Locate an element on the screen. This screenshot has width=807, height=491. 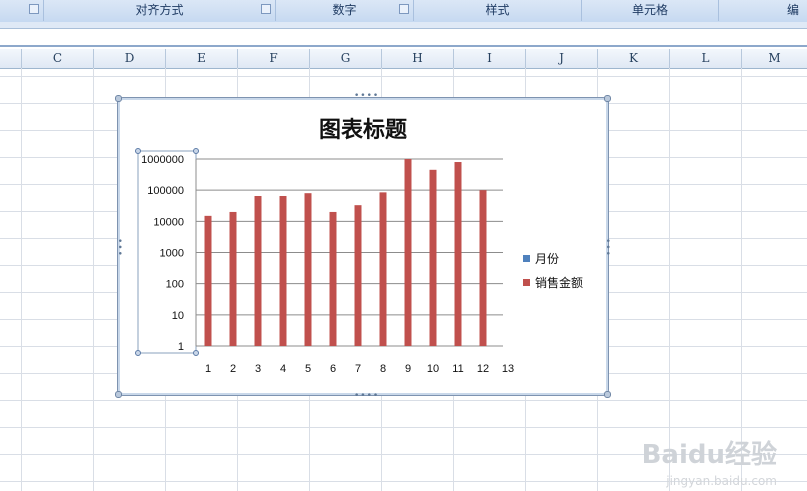
column-header-f: F is located at coordinates (274, 58).